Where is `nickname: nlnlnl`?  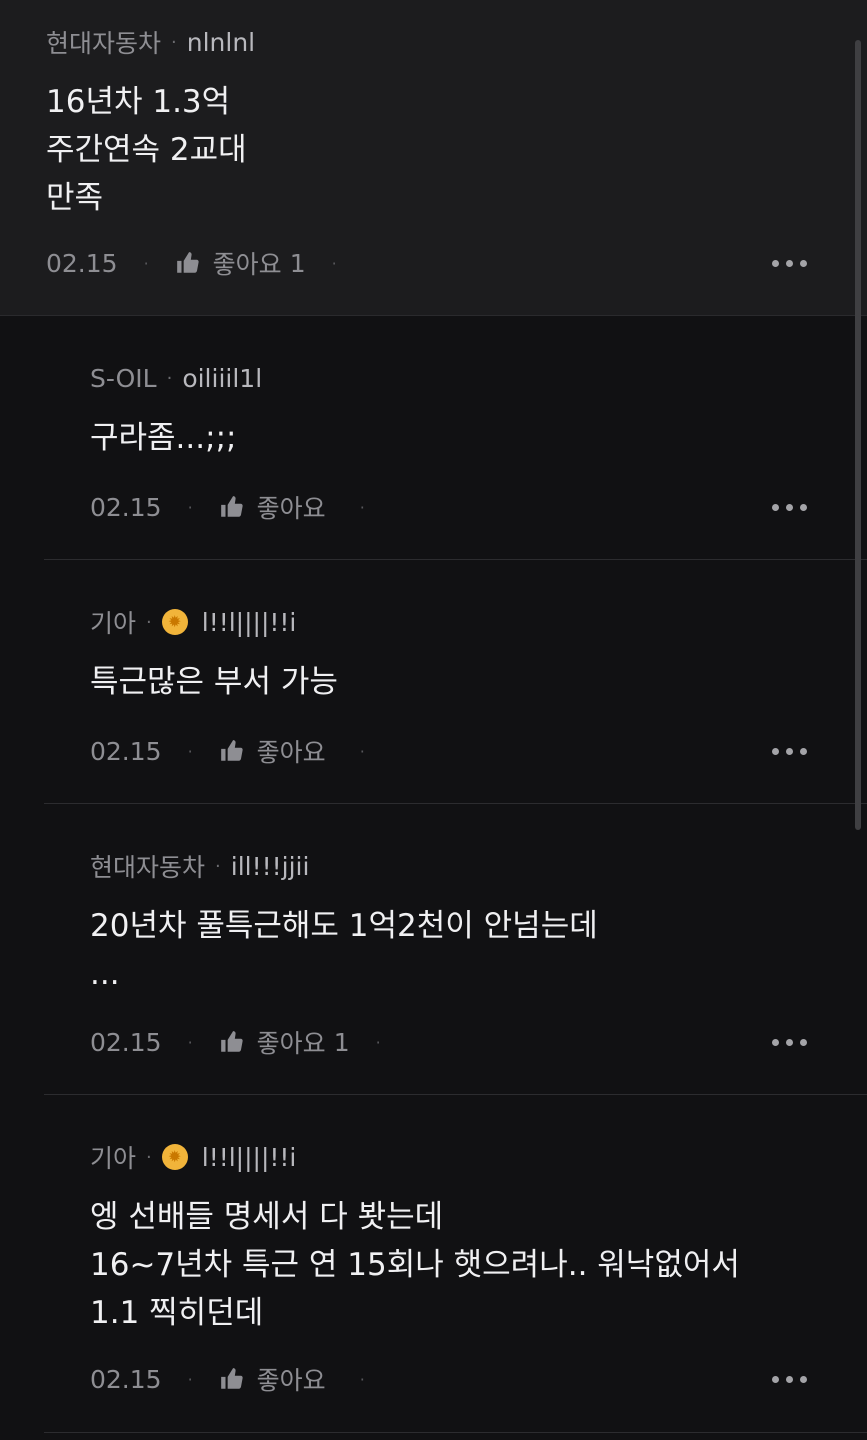
nickname: nlnlnl is located at coordinates (221, 42).